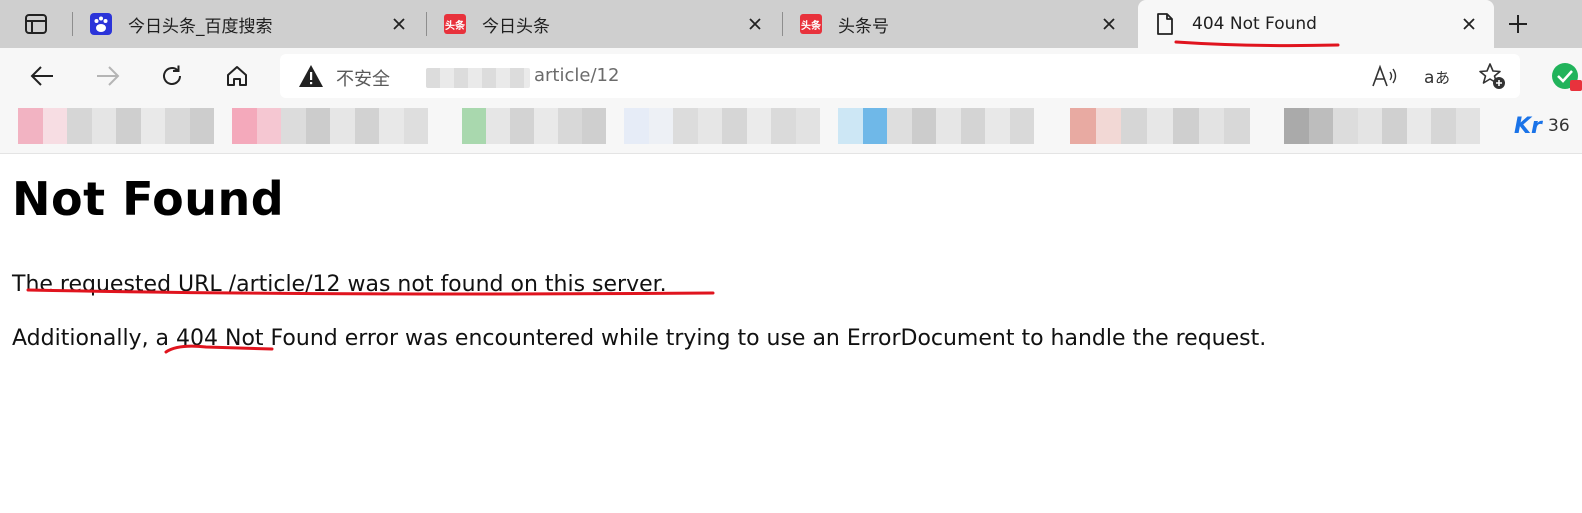 This screenshot has height=513, width=1582. What do you see at coordinates (1442, 78) in the screenshot?
I see `svg-text: あ` at bounding box center [1442, 78].